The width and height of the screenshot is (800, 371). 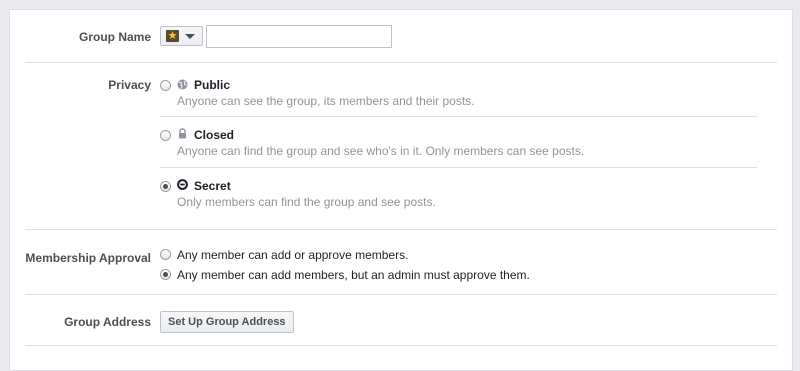 I want to click on privacy-secret-title: Secret, so click(x=212, y=186).